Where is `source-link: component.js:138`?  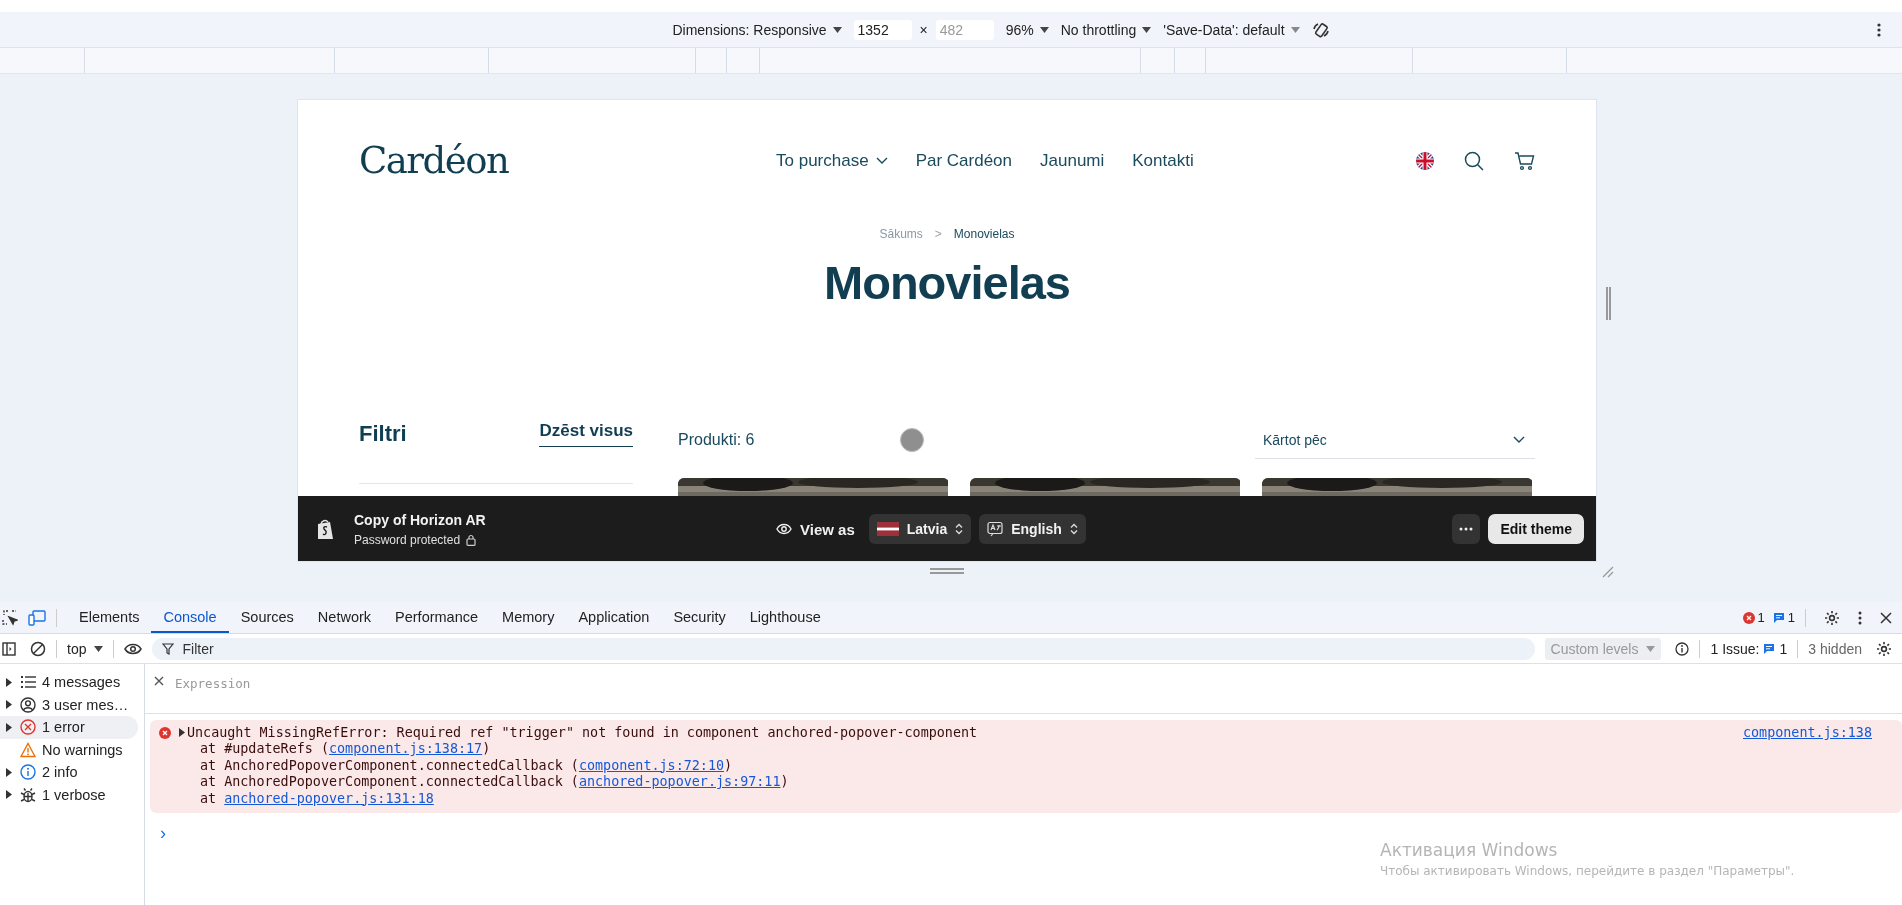
source-link: component.js:138 is located at coordinates (1807, 732).